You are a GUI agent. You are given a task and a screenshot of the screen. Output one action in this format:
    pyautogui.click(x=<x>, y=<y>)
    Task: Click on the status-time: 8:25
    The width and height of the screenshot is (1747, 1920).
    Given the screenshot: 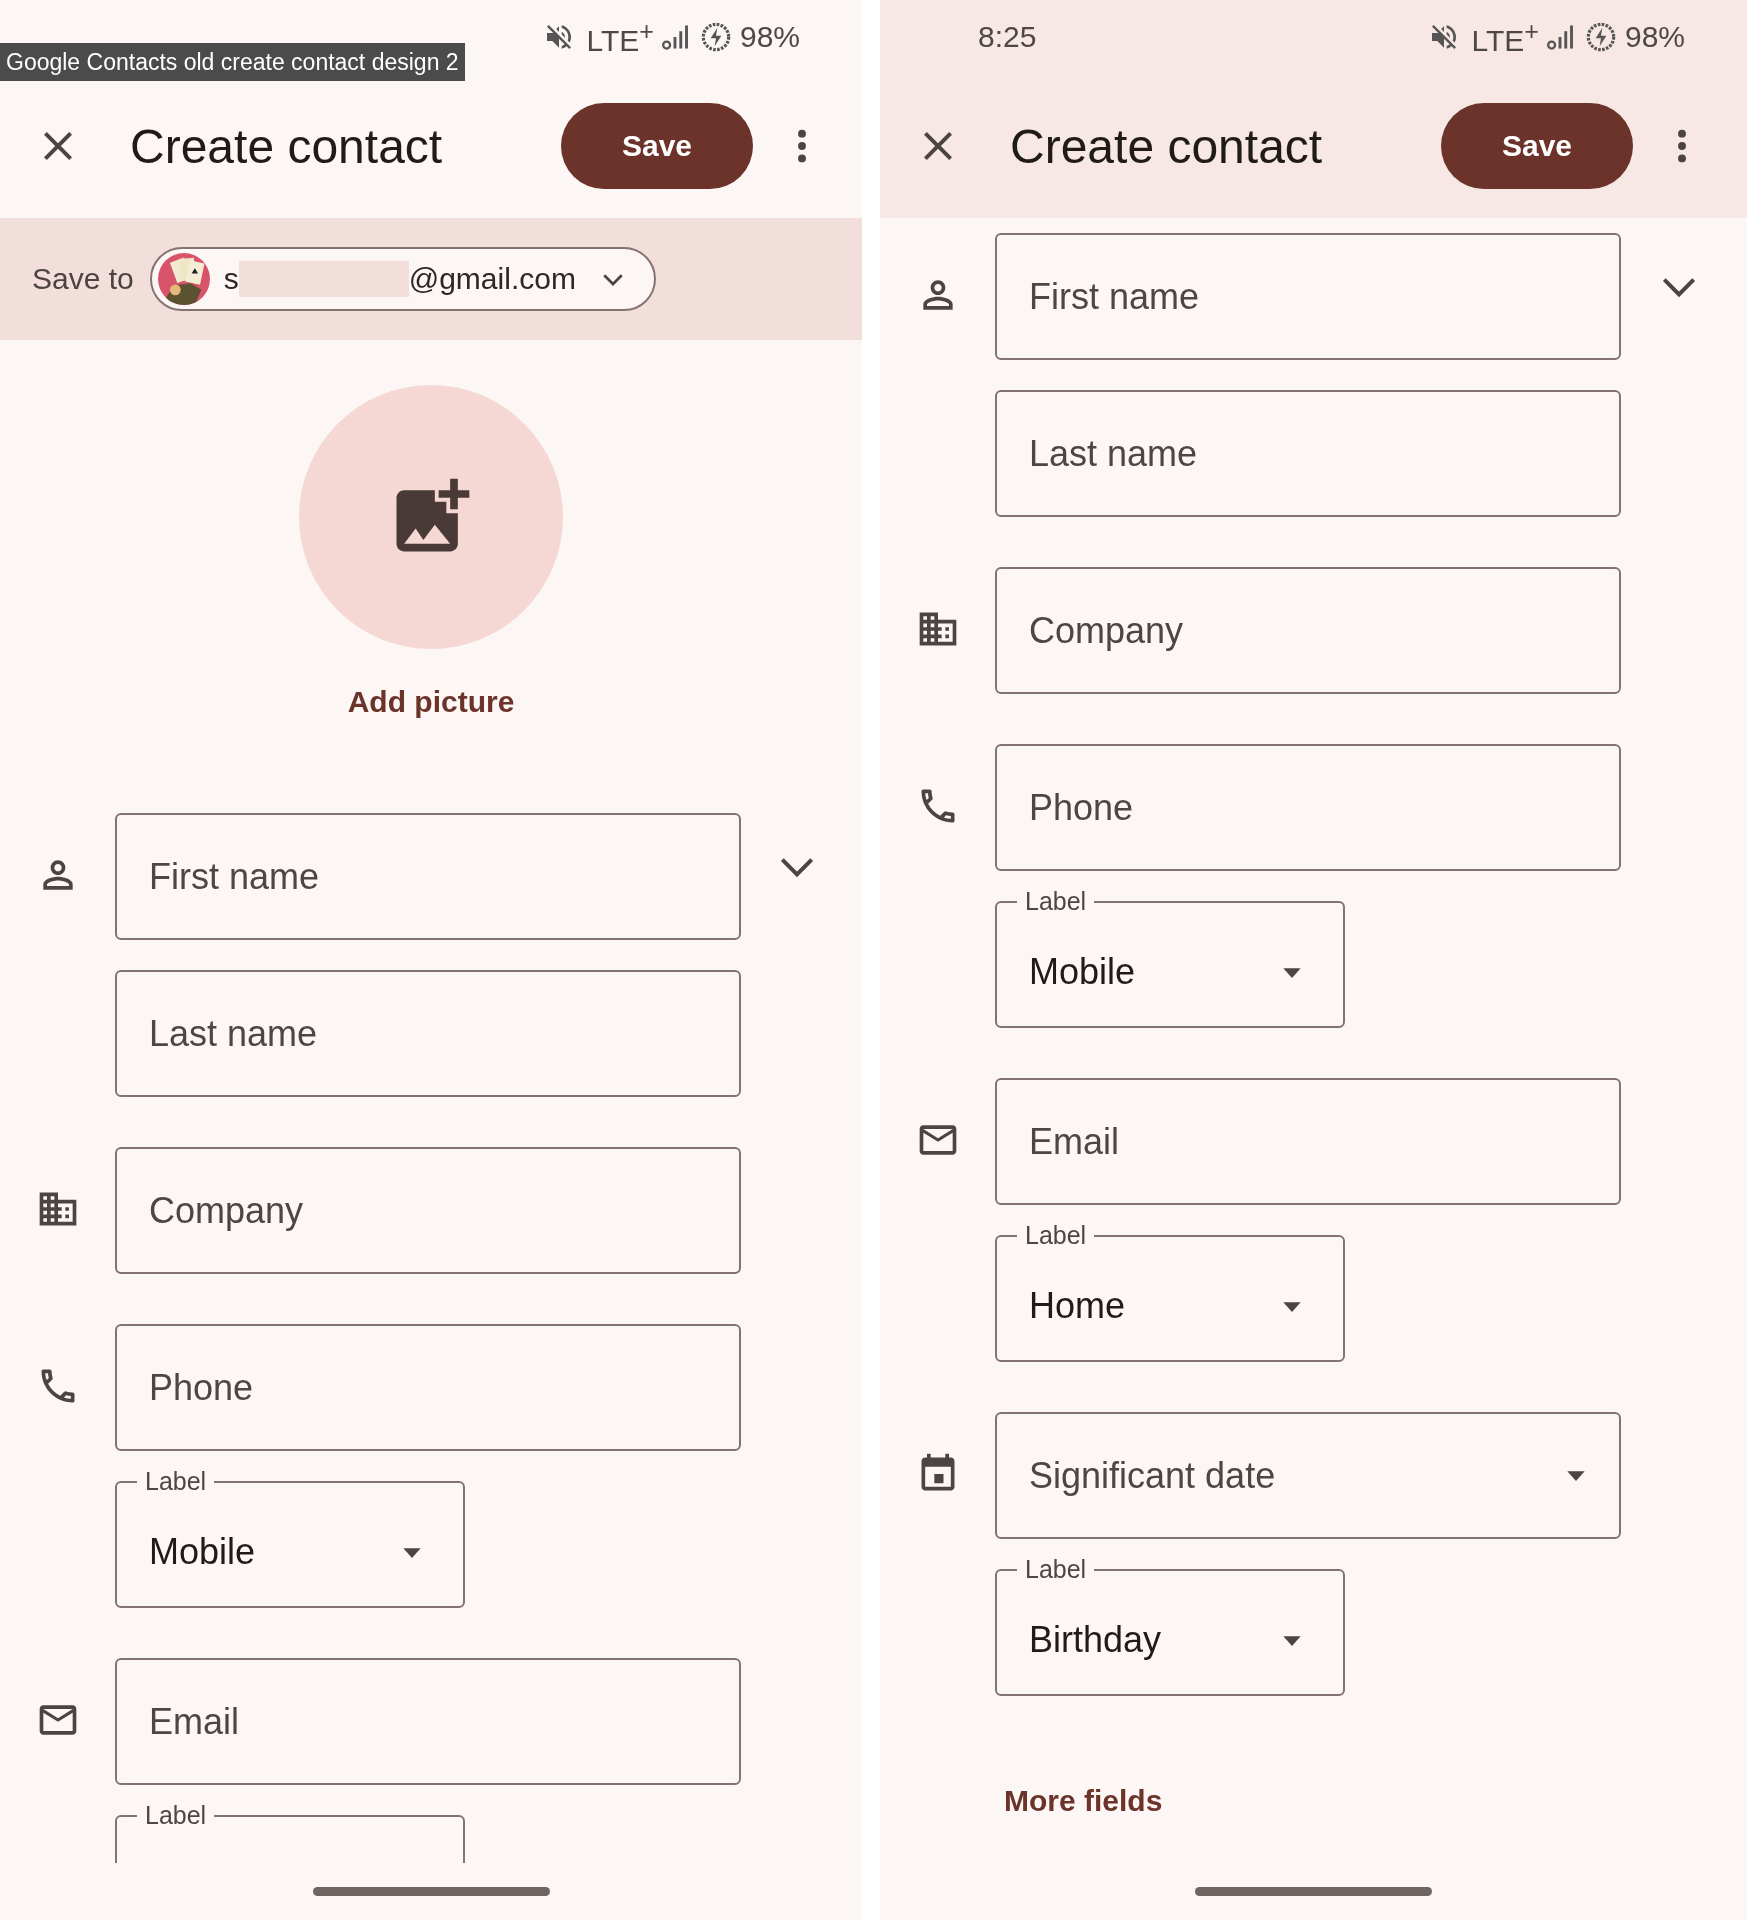 What is the action you would take?
    pyautogui.click(x=1007, y=37)
    